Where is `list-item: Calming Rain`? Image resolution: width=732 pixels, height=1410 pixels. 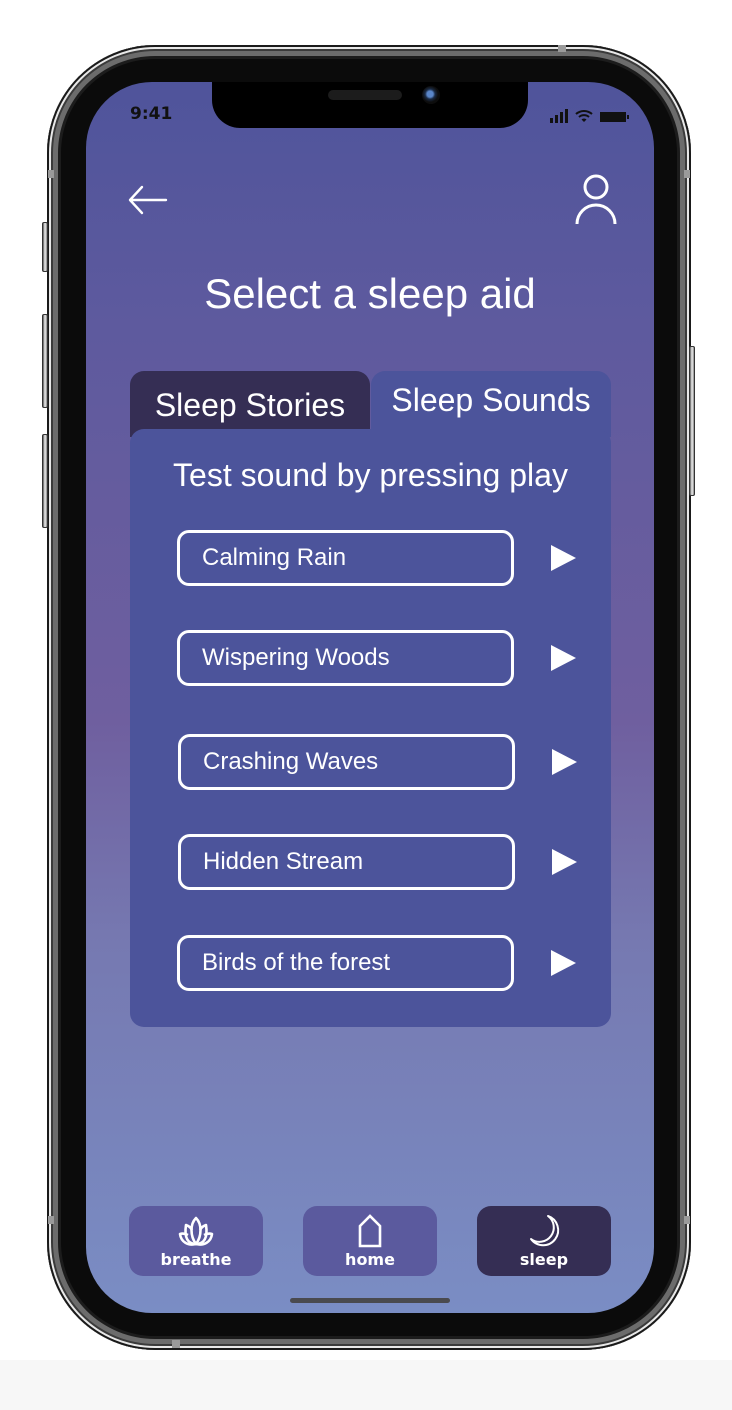 list-item: Calming Rain is located at coordinates (382, 558).